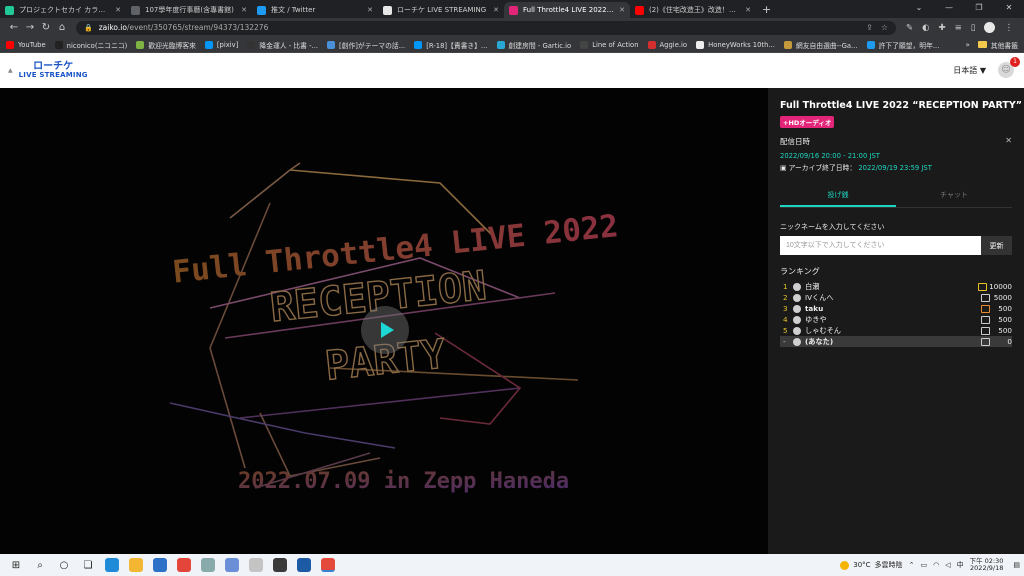  Describe the element at coordinates (985, 308) in the screenshot. I see `gift-icon` at that location.